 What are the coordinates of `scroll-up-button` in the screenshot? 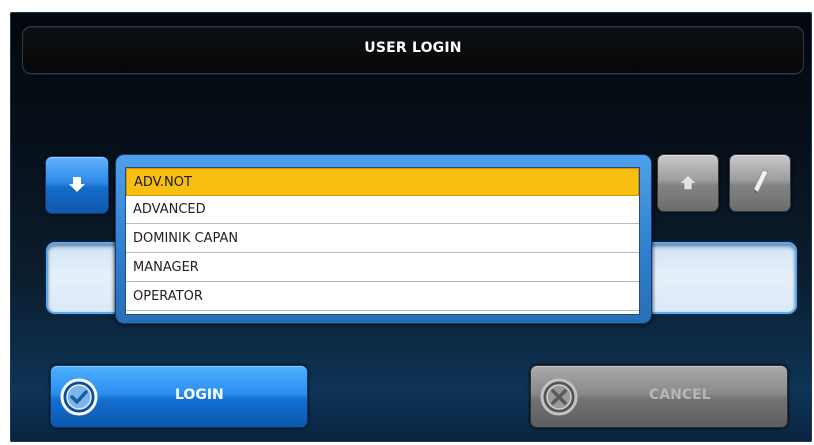 It's located at (688, 183).